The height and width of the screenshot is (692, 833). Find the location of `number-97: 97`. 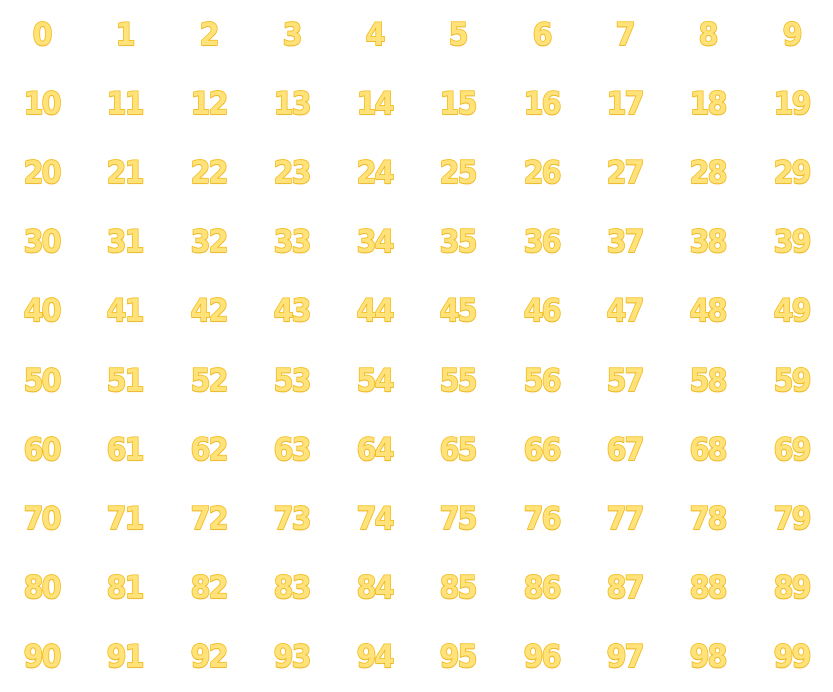

number-97: 97 is located at coordinates (625, 657).